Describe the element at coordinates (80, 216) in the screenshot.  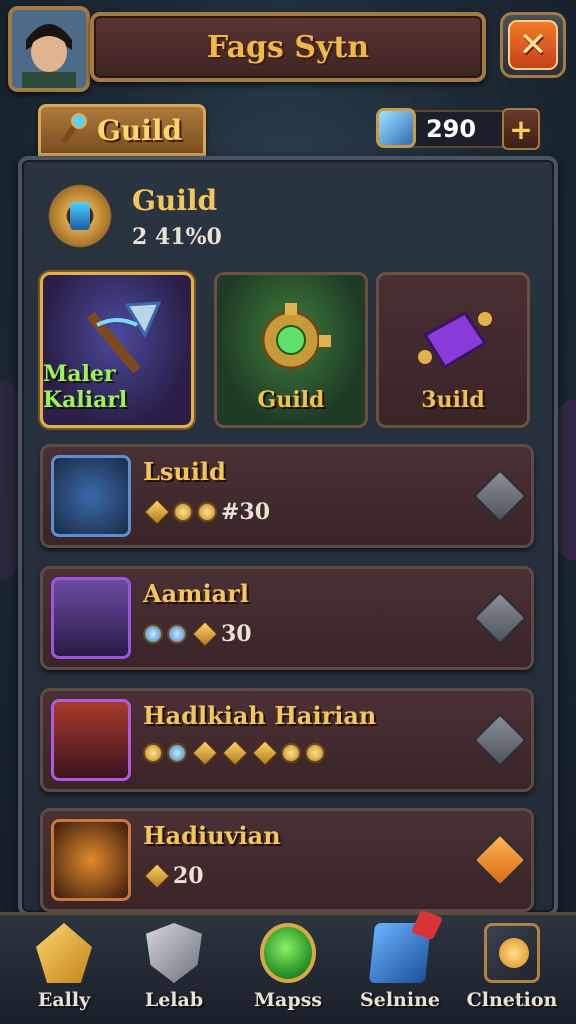
I see `guild-emblem-icon` at that location.